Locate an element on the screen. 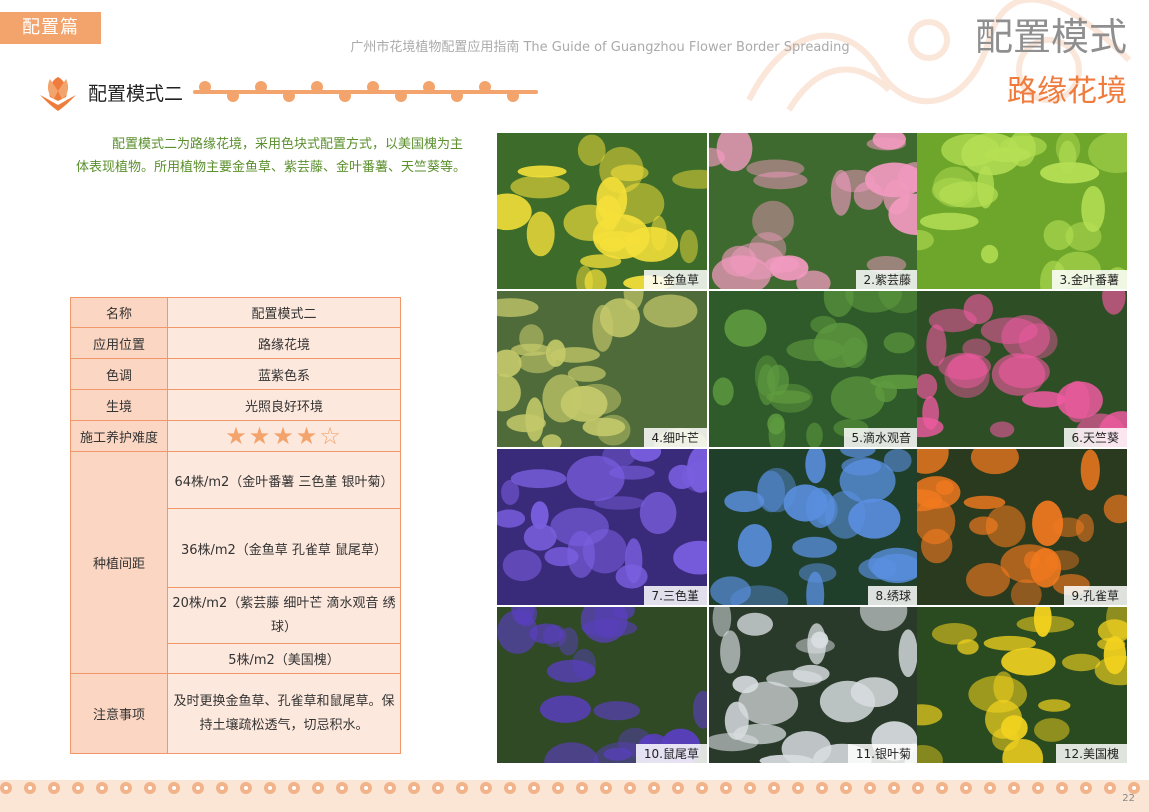 The width and height of the screenshot is (1149, 812). photo-caption: 7.三色堇 is located at coordinates (675, 595).